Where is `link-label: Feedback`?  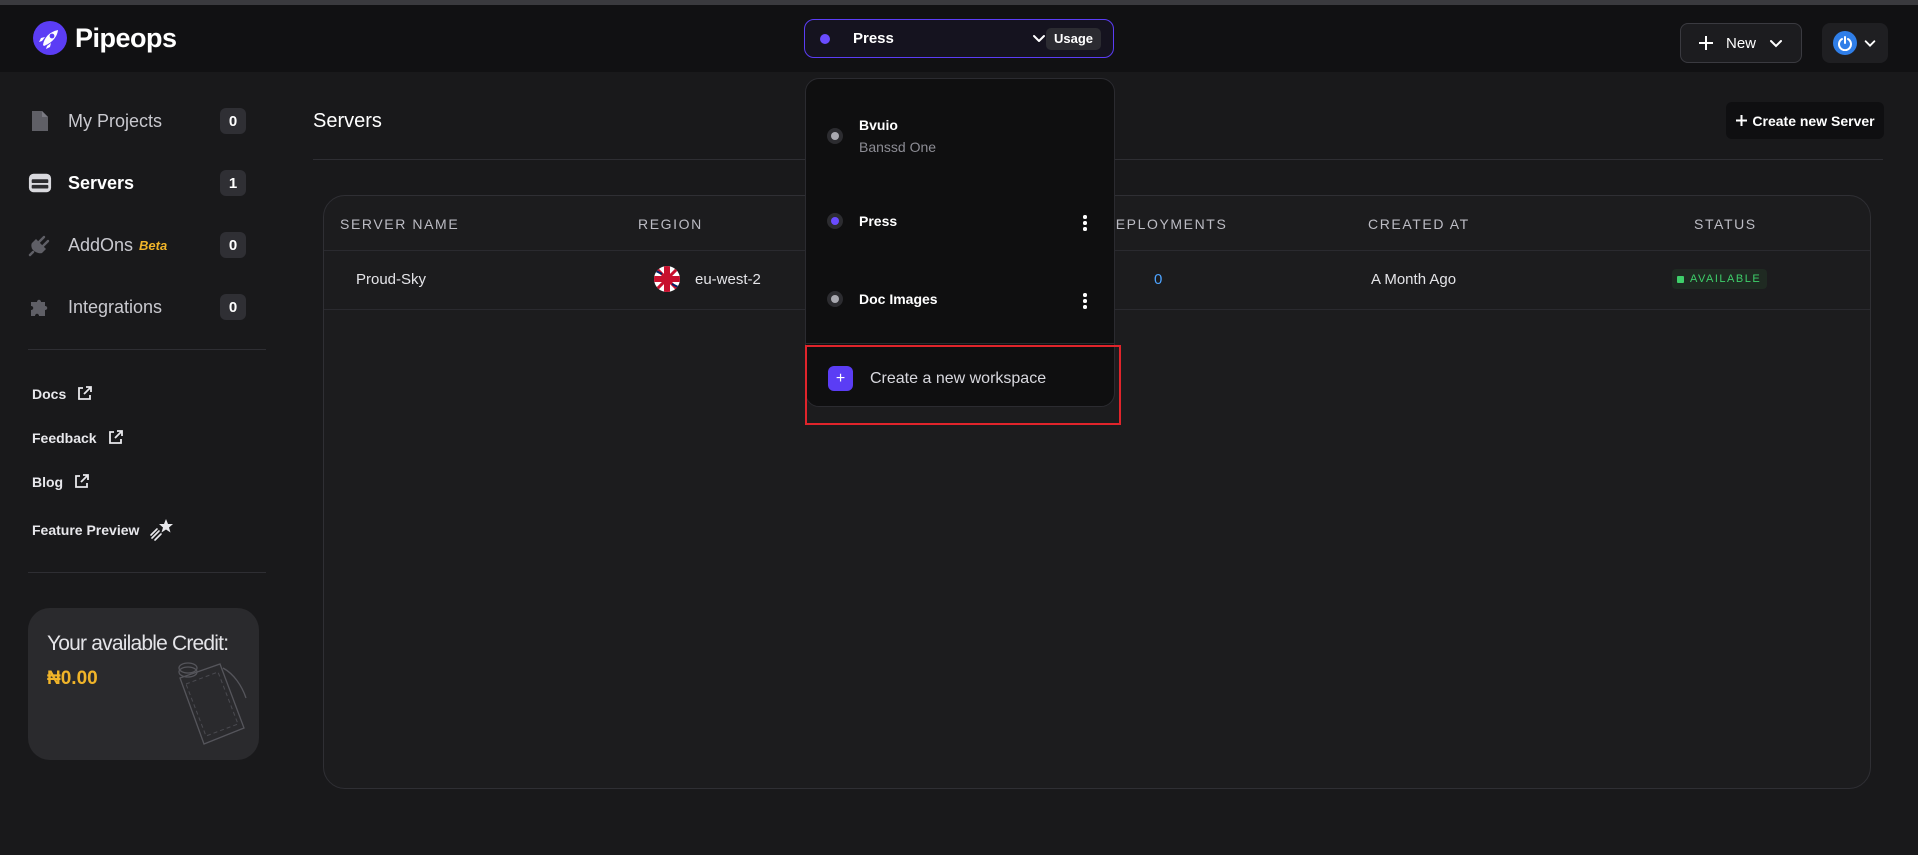 link-label: Feedback is located at coordinates (64, 437).